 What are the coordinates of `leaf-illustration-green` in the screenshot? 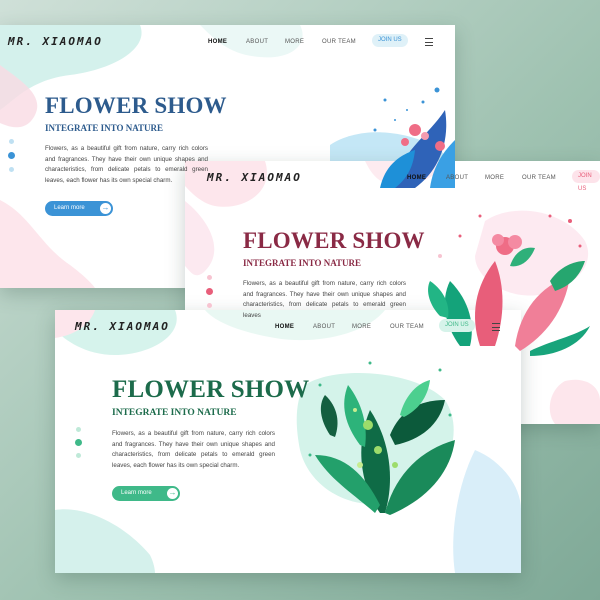 It's located at (381, 438).